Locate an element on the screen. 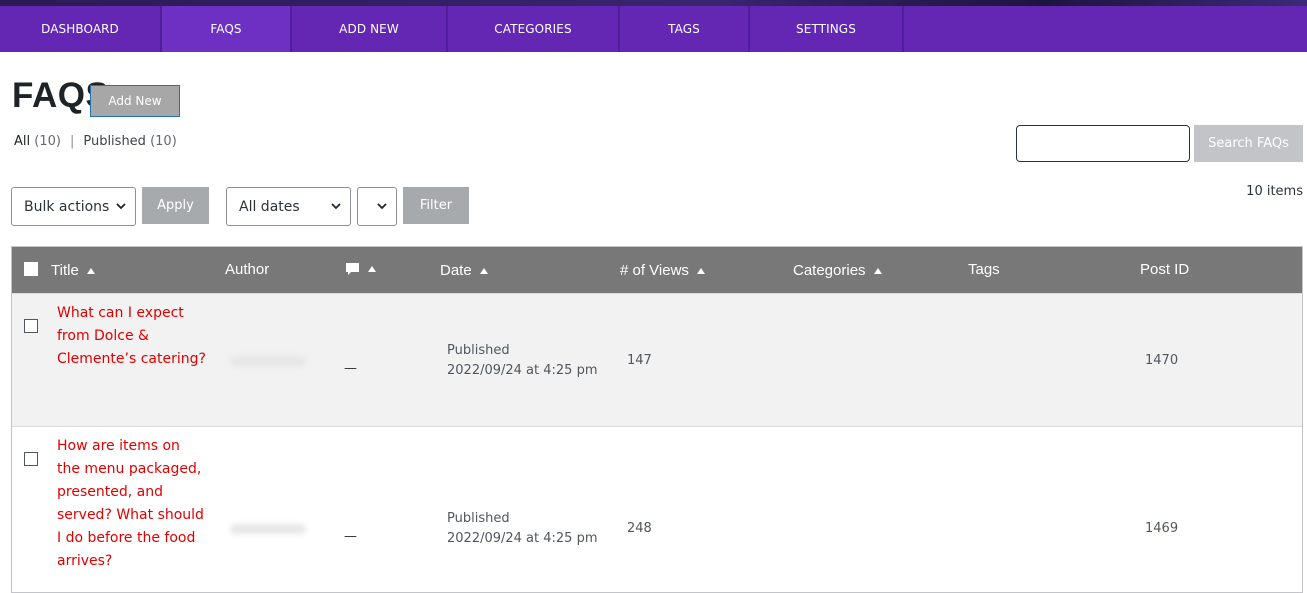 The image size is (1307, 593). filter-all-label: All is located at coordinates (22, 141).